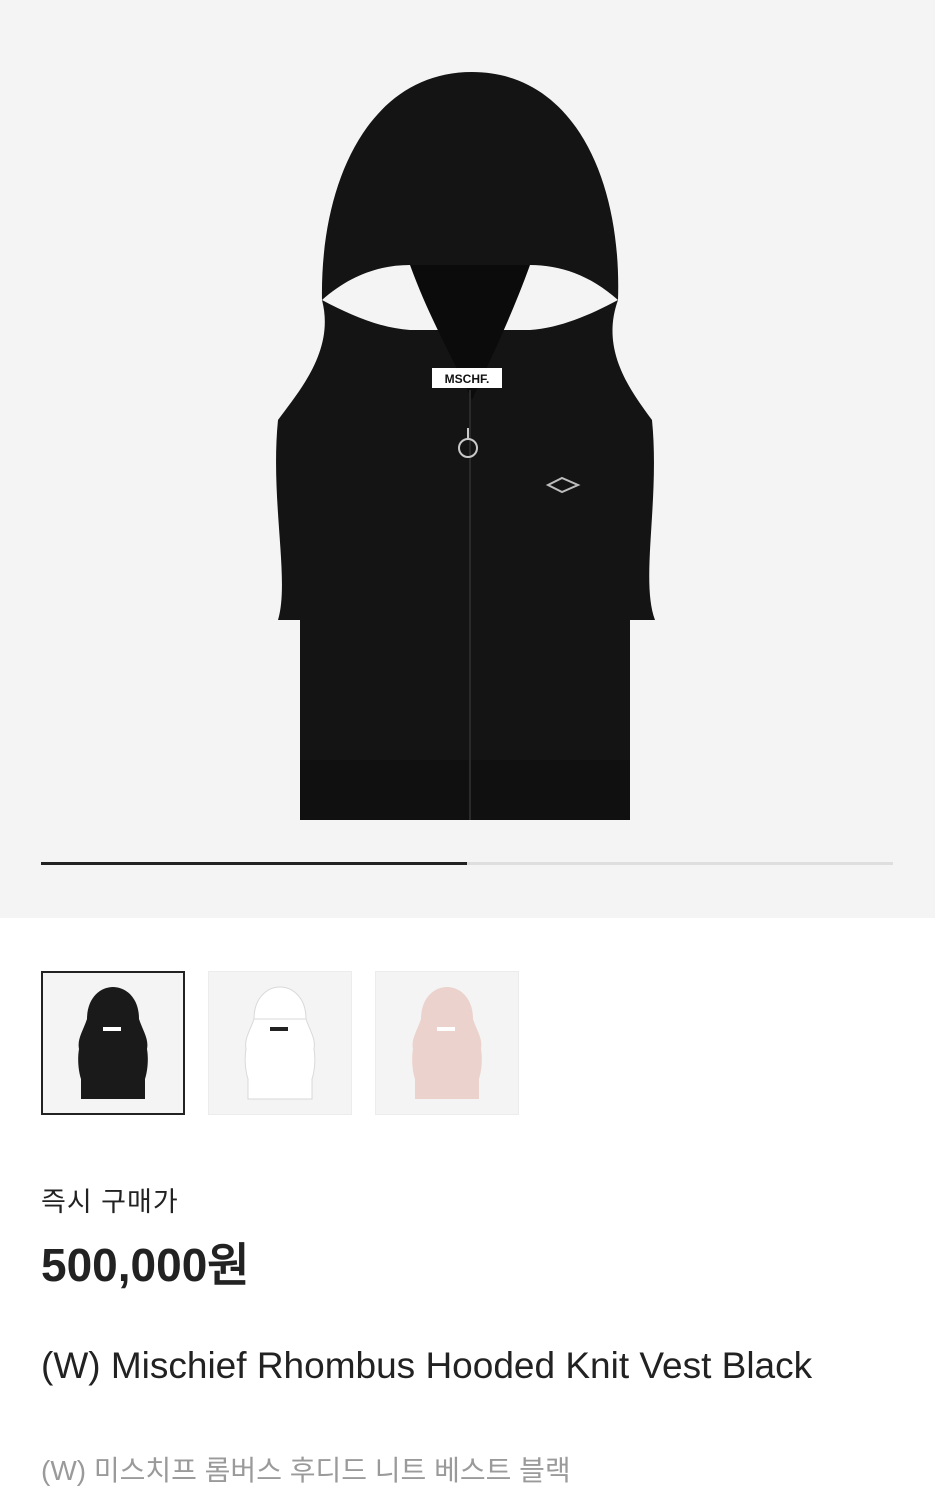 Image resolution: width=935 pixels, height=1500 pixels. I want to click on carousel-progress-fill, so click(254, 863).